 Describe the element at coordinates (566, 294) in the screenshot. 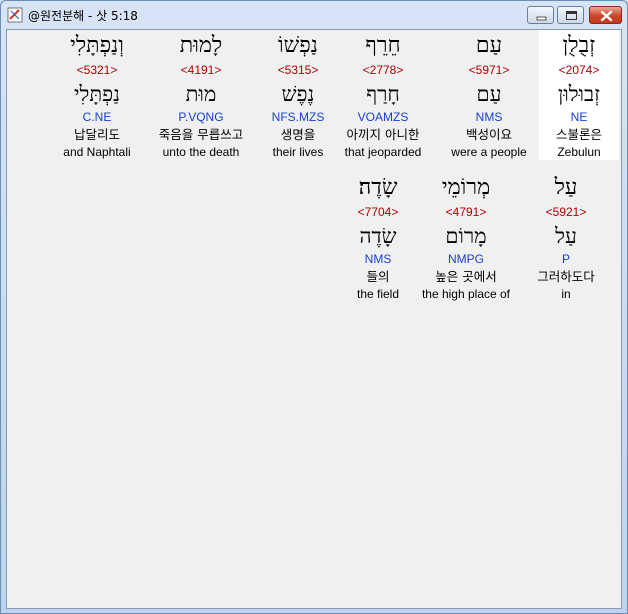

I see `english-gloss: in` at that location.